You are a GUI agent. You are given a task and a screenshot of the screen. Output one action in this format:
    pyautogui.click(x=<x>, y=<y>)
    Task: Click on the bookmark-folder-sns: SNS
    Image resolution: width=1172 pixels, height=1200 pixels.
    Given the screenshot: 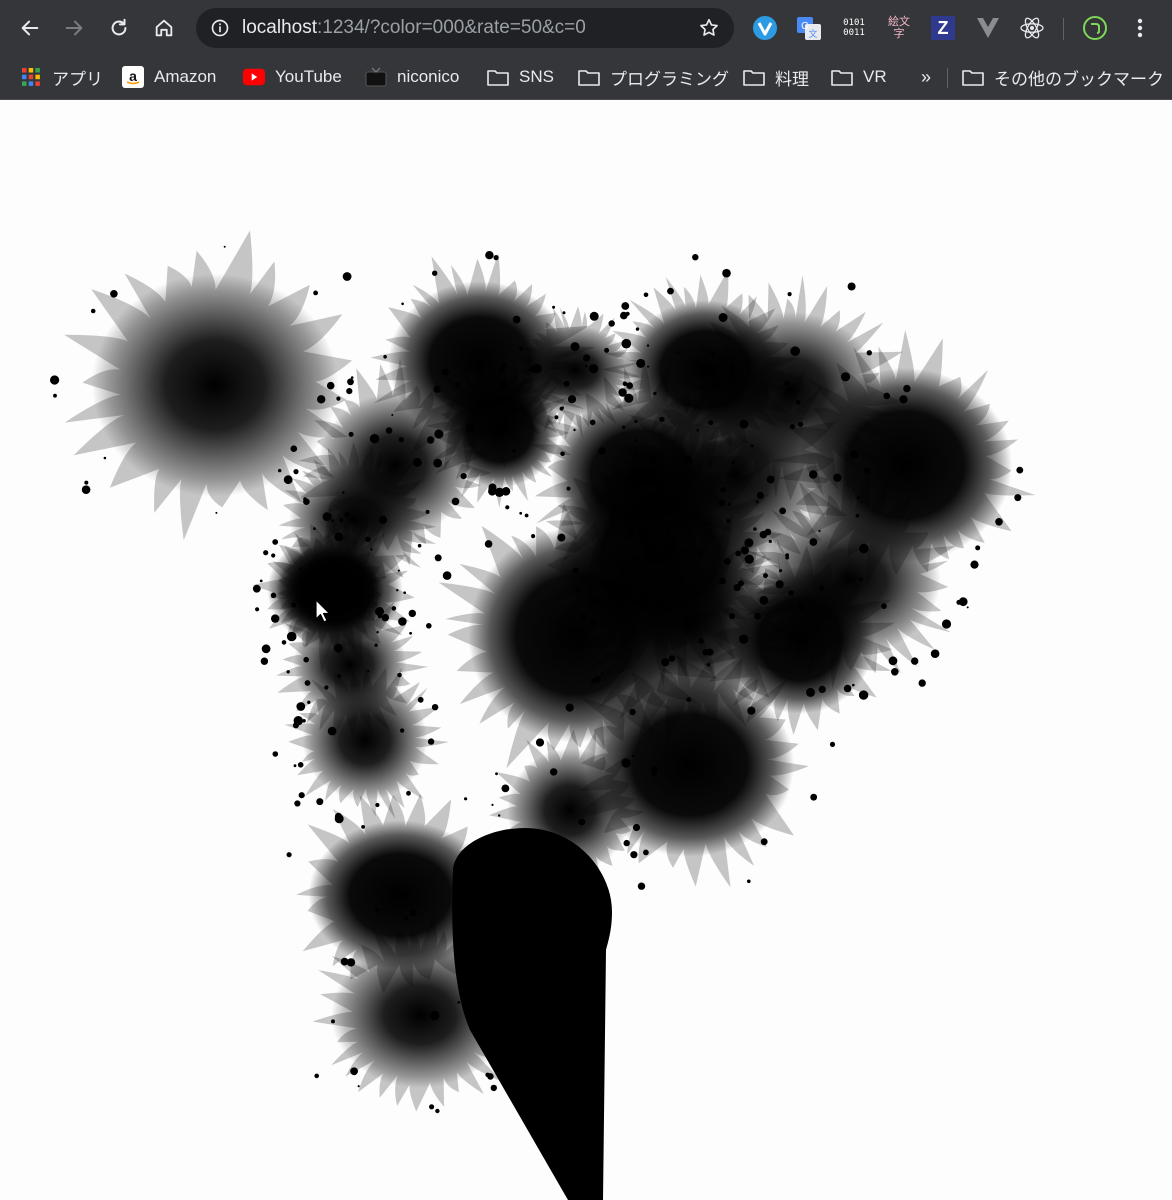 What is the action you would take?
    pyautogui.click(x=520, y=77)
    